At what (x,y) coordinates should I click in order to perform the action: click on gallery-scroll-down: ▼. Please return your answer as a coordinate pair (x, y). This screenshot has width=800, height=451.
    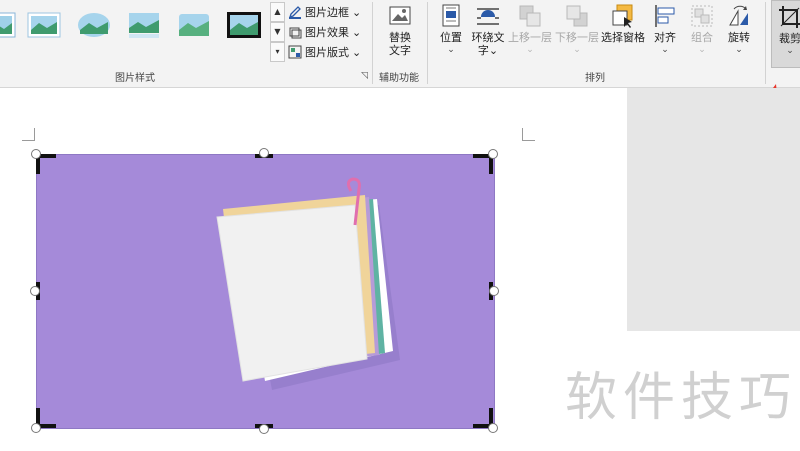
    Looking at the image, I should click on (277, 32).